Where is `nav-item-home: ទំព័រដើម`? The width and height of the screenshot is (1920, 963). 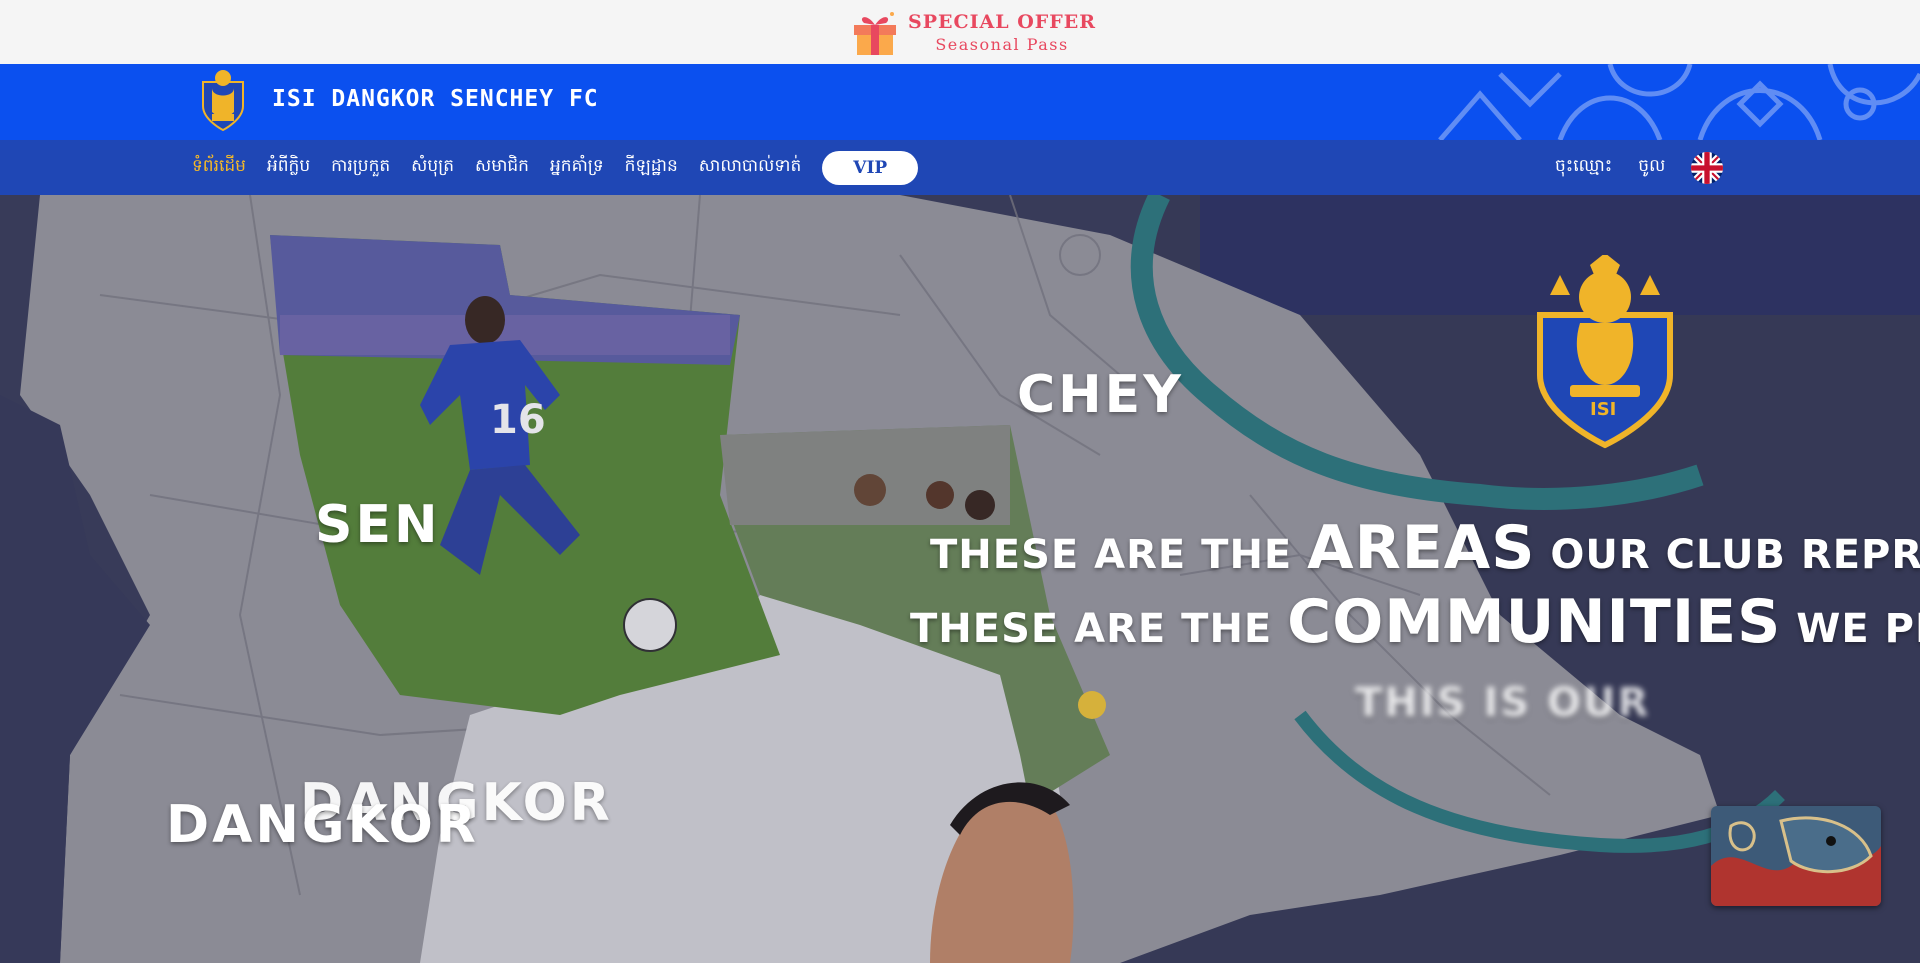
nav-item-home: ទំព័រដើម is located at coordinates (219, 167).